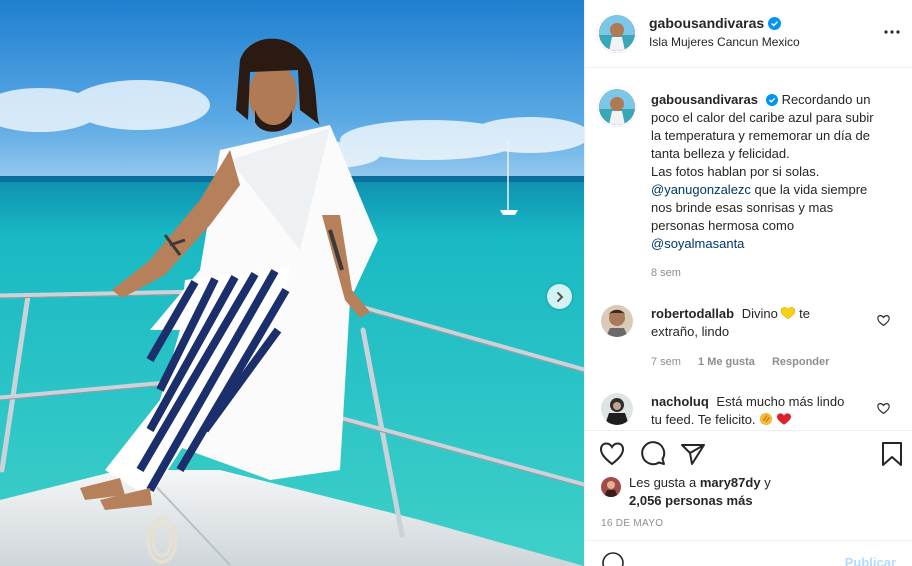 Image resolution: width=912 pixels, height=566 pixels. What do you see at coordinates (680, 401) in the screenshot?
I see `commenter-username: nacholuq` at bounding box center [680, 401].